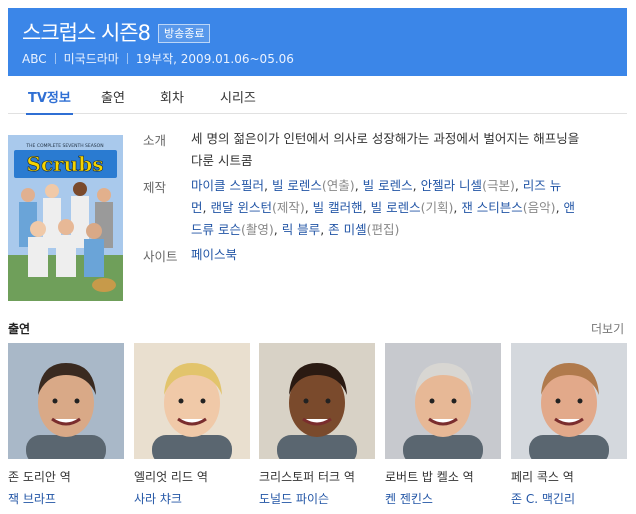  What do you see at coordinates (288, 207) in the screenshot?
I see `credit-role: (제작)` at bounding box center [288, 207].